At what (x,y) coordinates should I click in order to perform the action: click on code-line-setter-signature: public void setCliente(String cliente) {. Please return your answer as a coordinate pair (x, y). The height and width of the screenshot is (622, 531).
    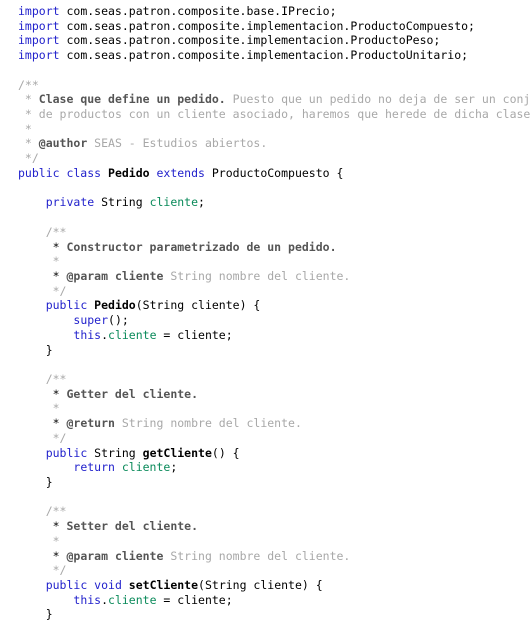
    Looking at the image, I should click on (274, 585).